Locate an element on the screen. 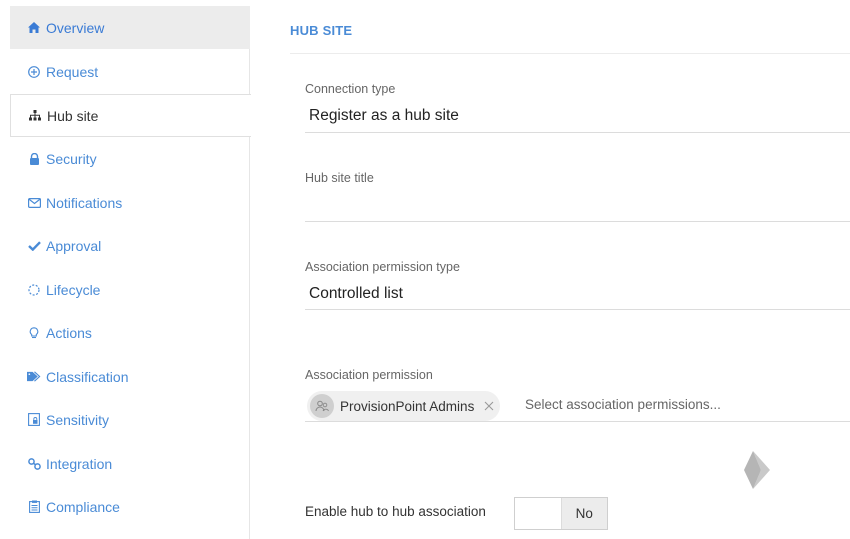 This screenshot has height=539, width=850. sidebar-item-label: Notifications is located at coordinates (84, 202).